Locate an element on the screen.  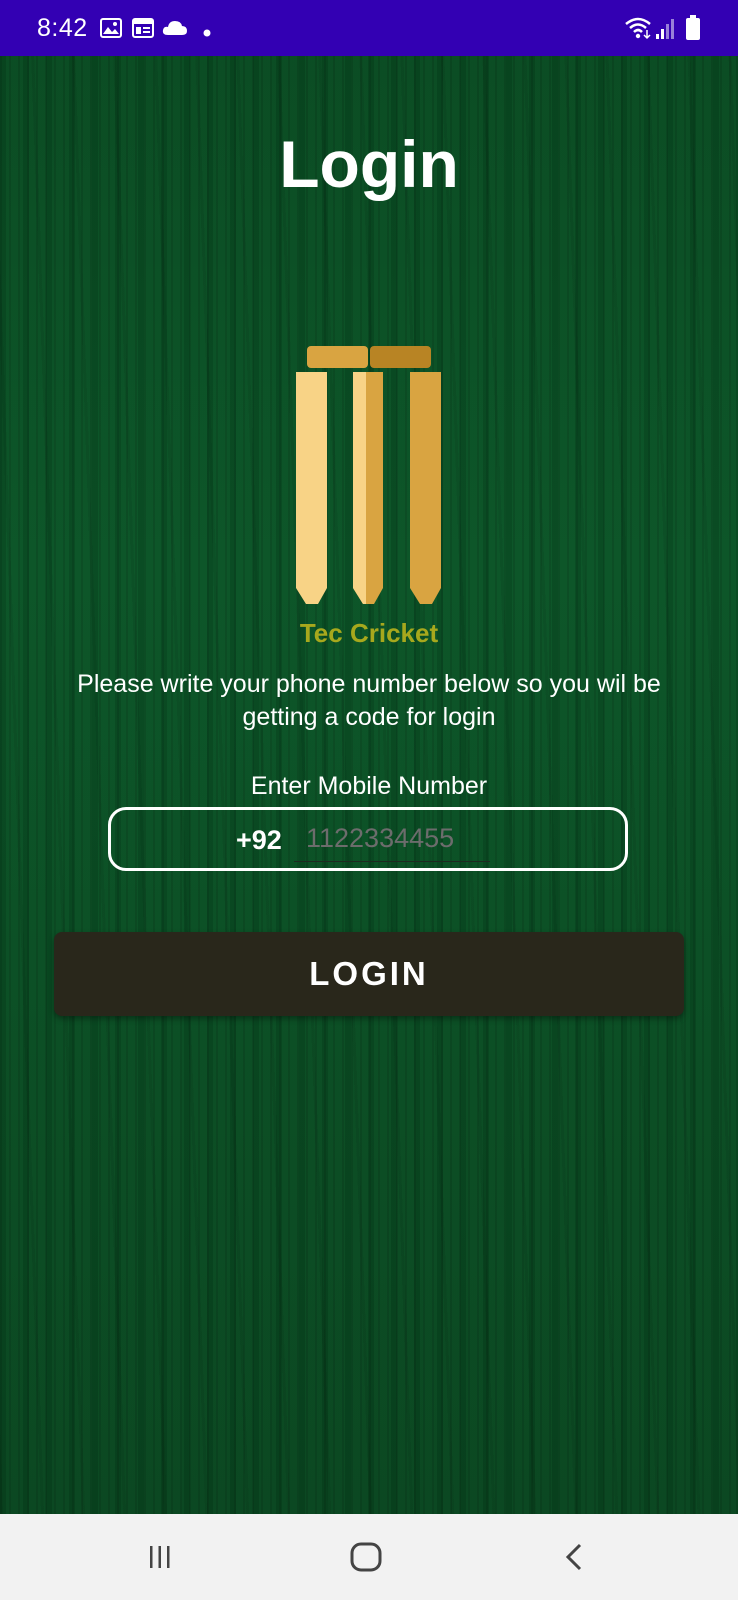
dot-icon is located at coordinates (207, 33).